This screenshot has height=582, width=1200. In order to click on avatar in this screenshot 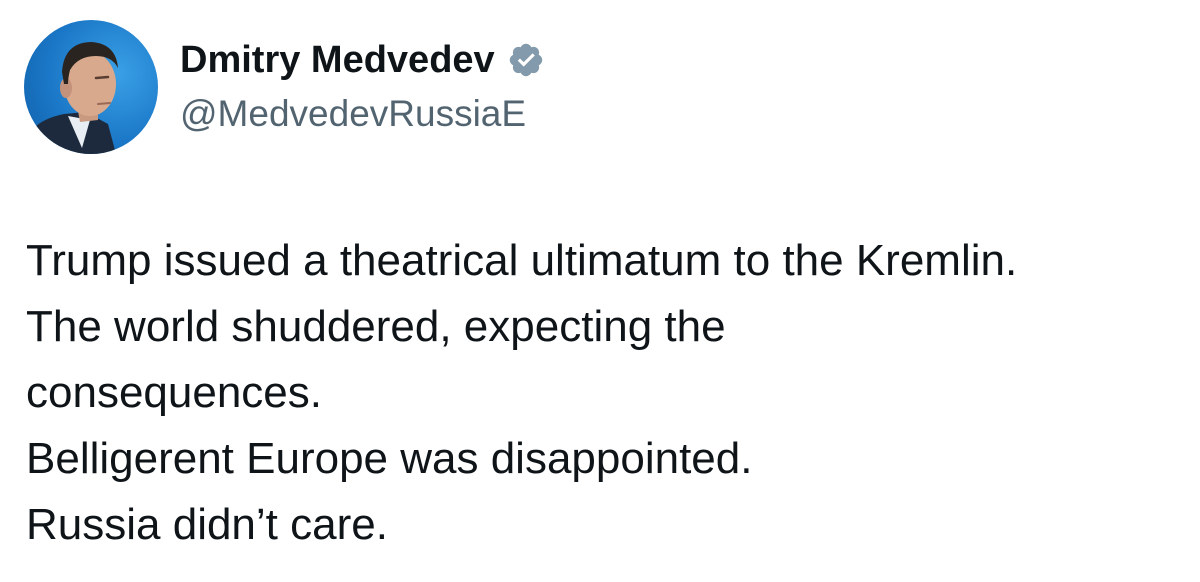, I will do `click(91, 87)`.